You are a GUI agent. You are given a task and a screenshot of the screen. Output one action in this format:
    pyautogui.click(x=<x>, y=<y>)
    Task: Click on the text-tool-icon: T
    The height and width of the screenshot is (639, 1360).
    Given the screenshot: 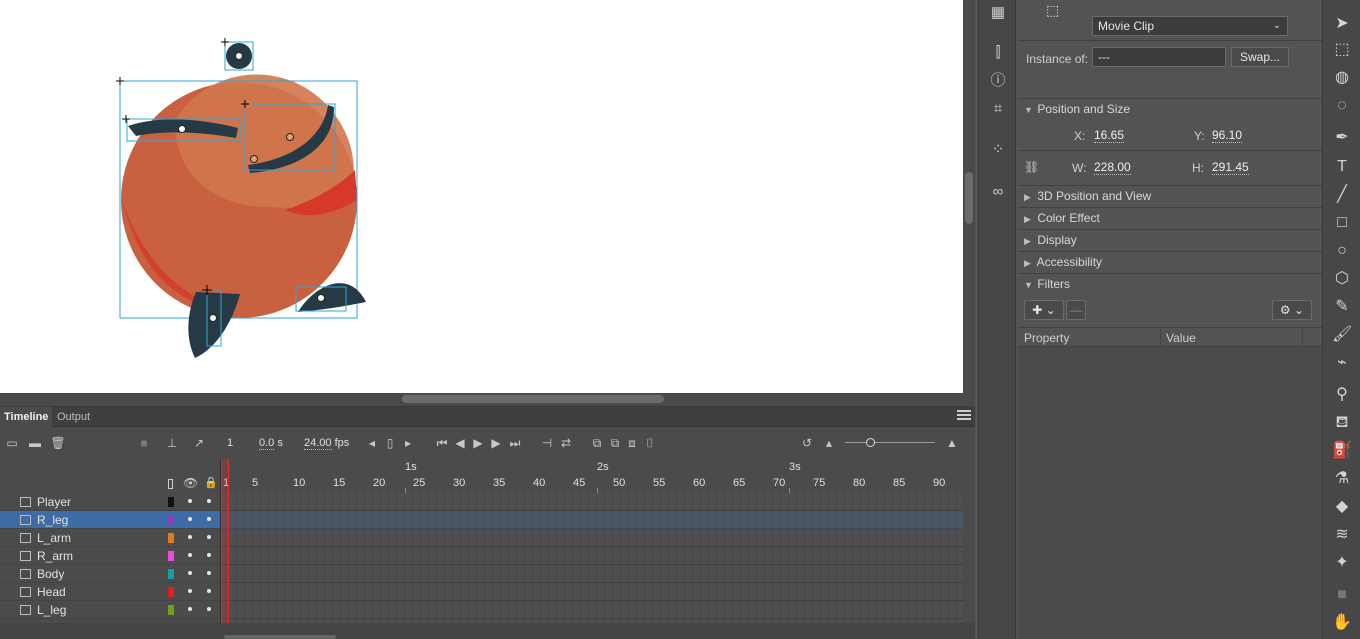 What is the action you would take?
    pyautogui.click(x=1342, y=167)
    